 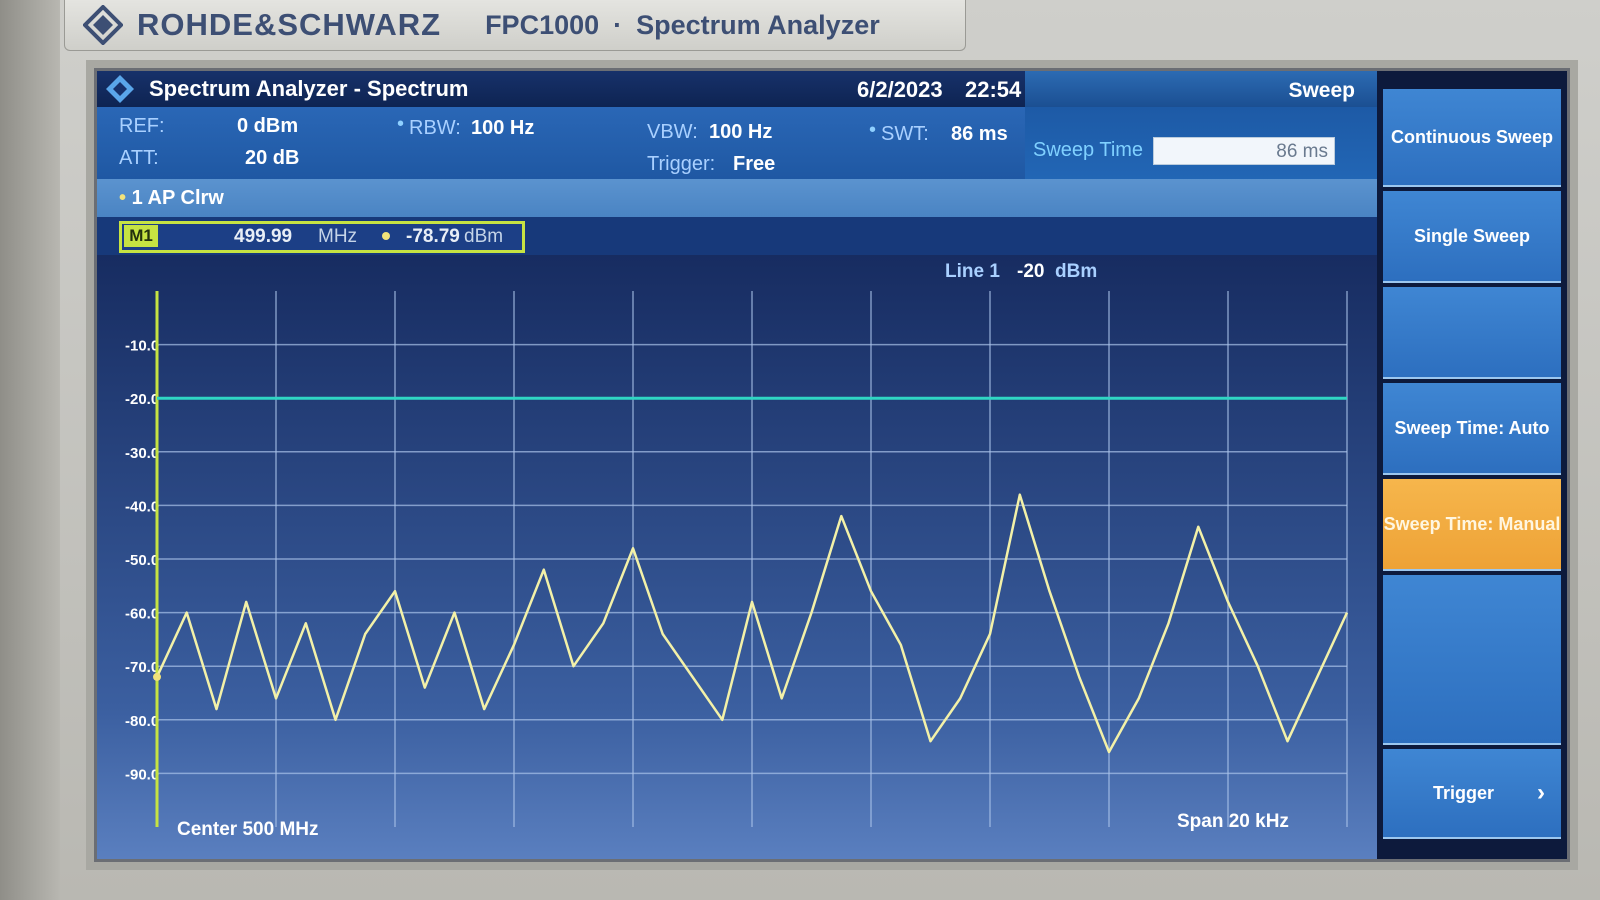 I want to click on att-value: 20 dB, so click(x=272, y=158).